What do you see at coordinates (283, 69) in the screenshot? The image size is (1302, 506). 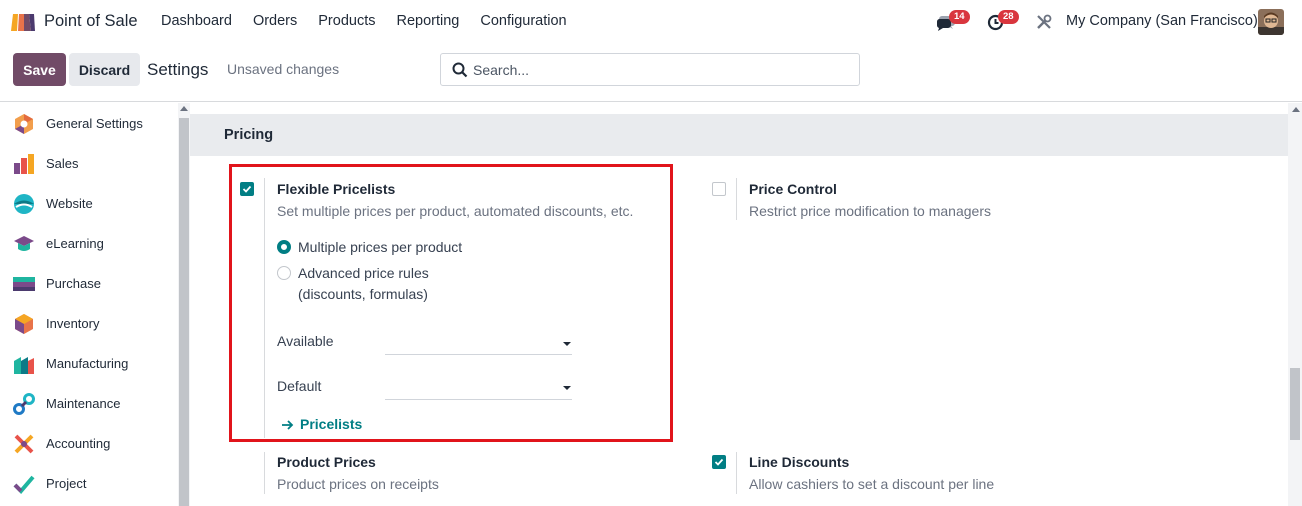 I see `unsaved-status: Unsaved changes` at bounding box center [283, 69].